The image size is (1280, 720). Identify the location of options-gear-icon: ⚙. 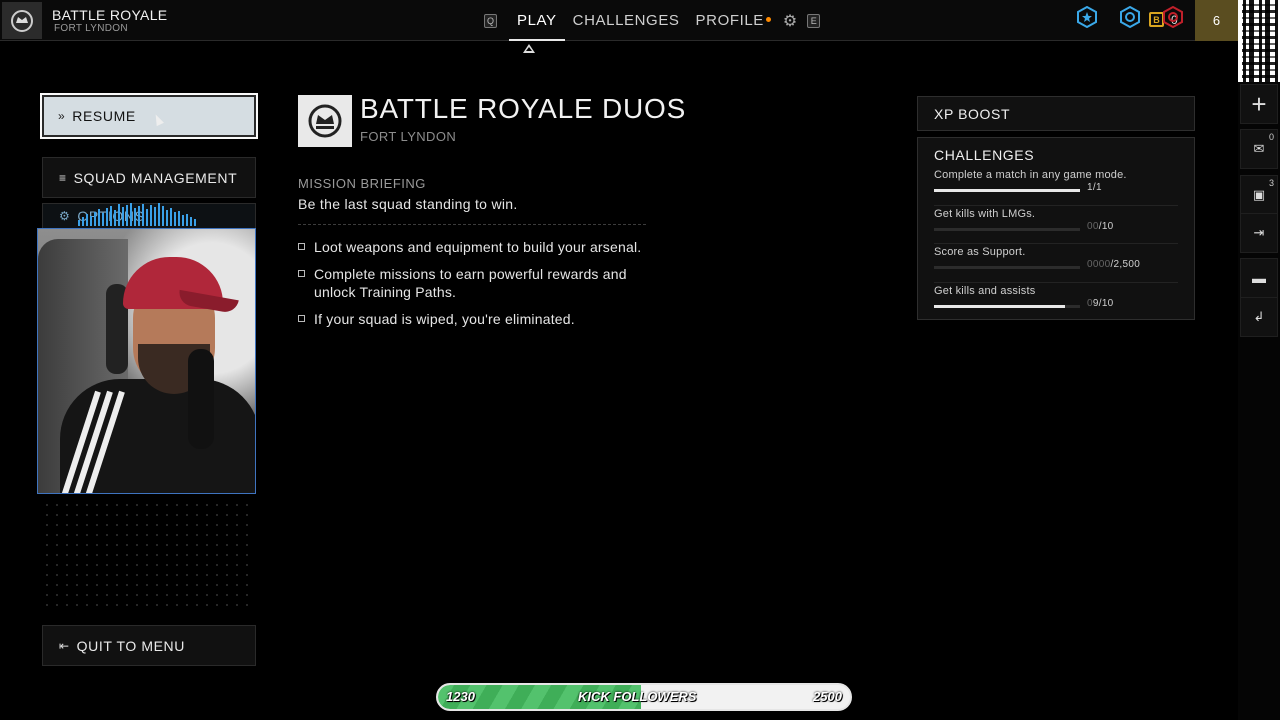
(65, 216).